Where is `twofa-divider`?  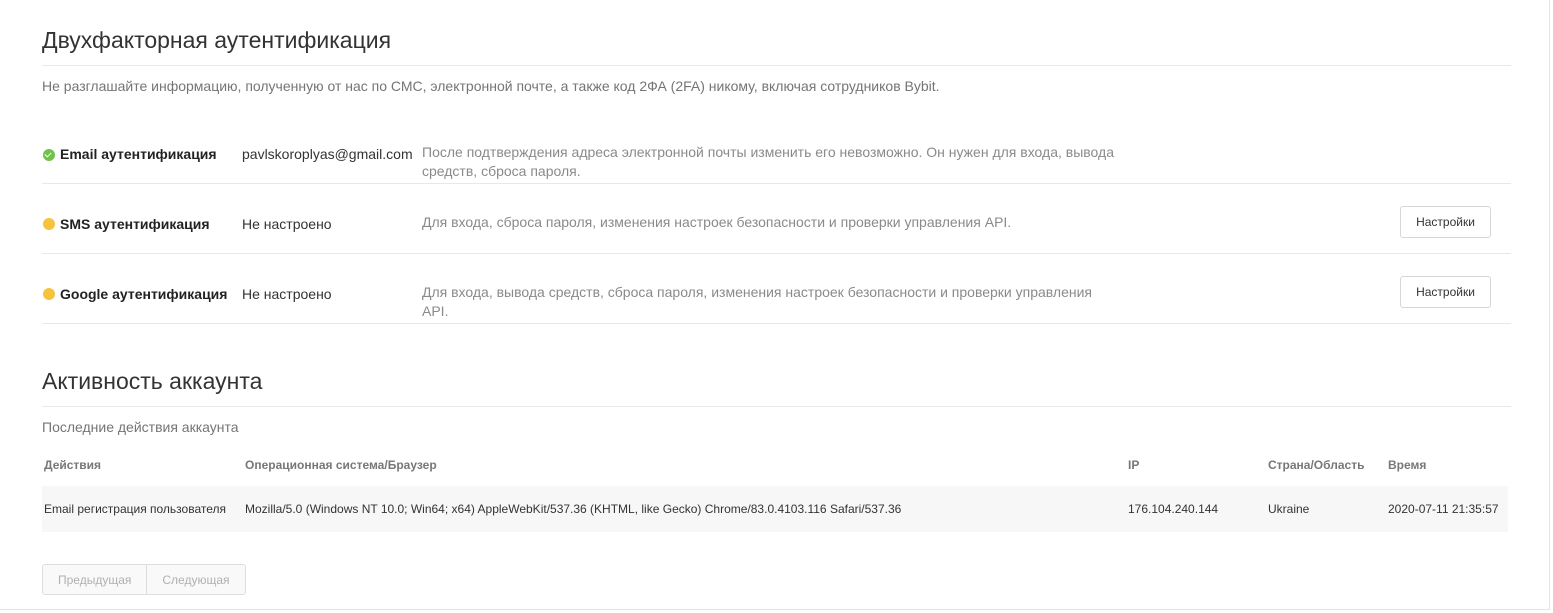 twofa-divider is located at coordinates (776, 65).